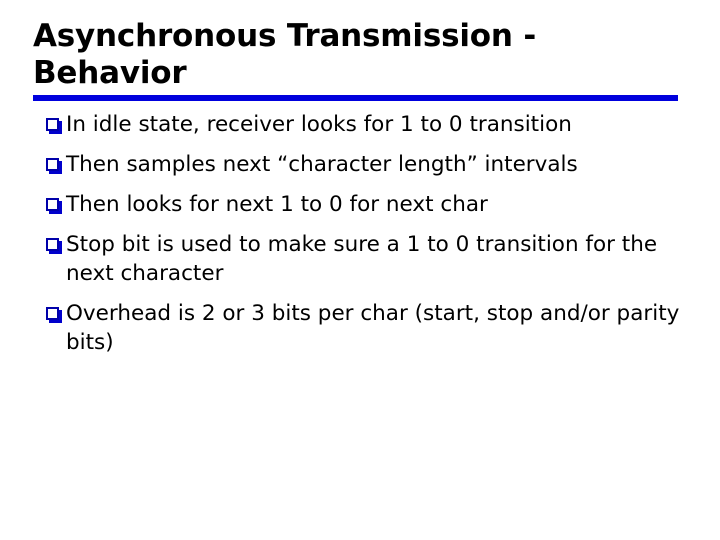  What do you see at coordinates (355, 98) in the screenshot?
I see `title-divider-rule` at bounding box center [355, 98].